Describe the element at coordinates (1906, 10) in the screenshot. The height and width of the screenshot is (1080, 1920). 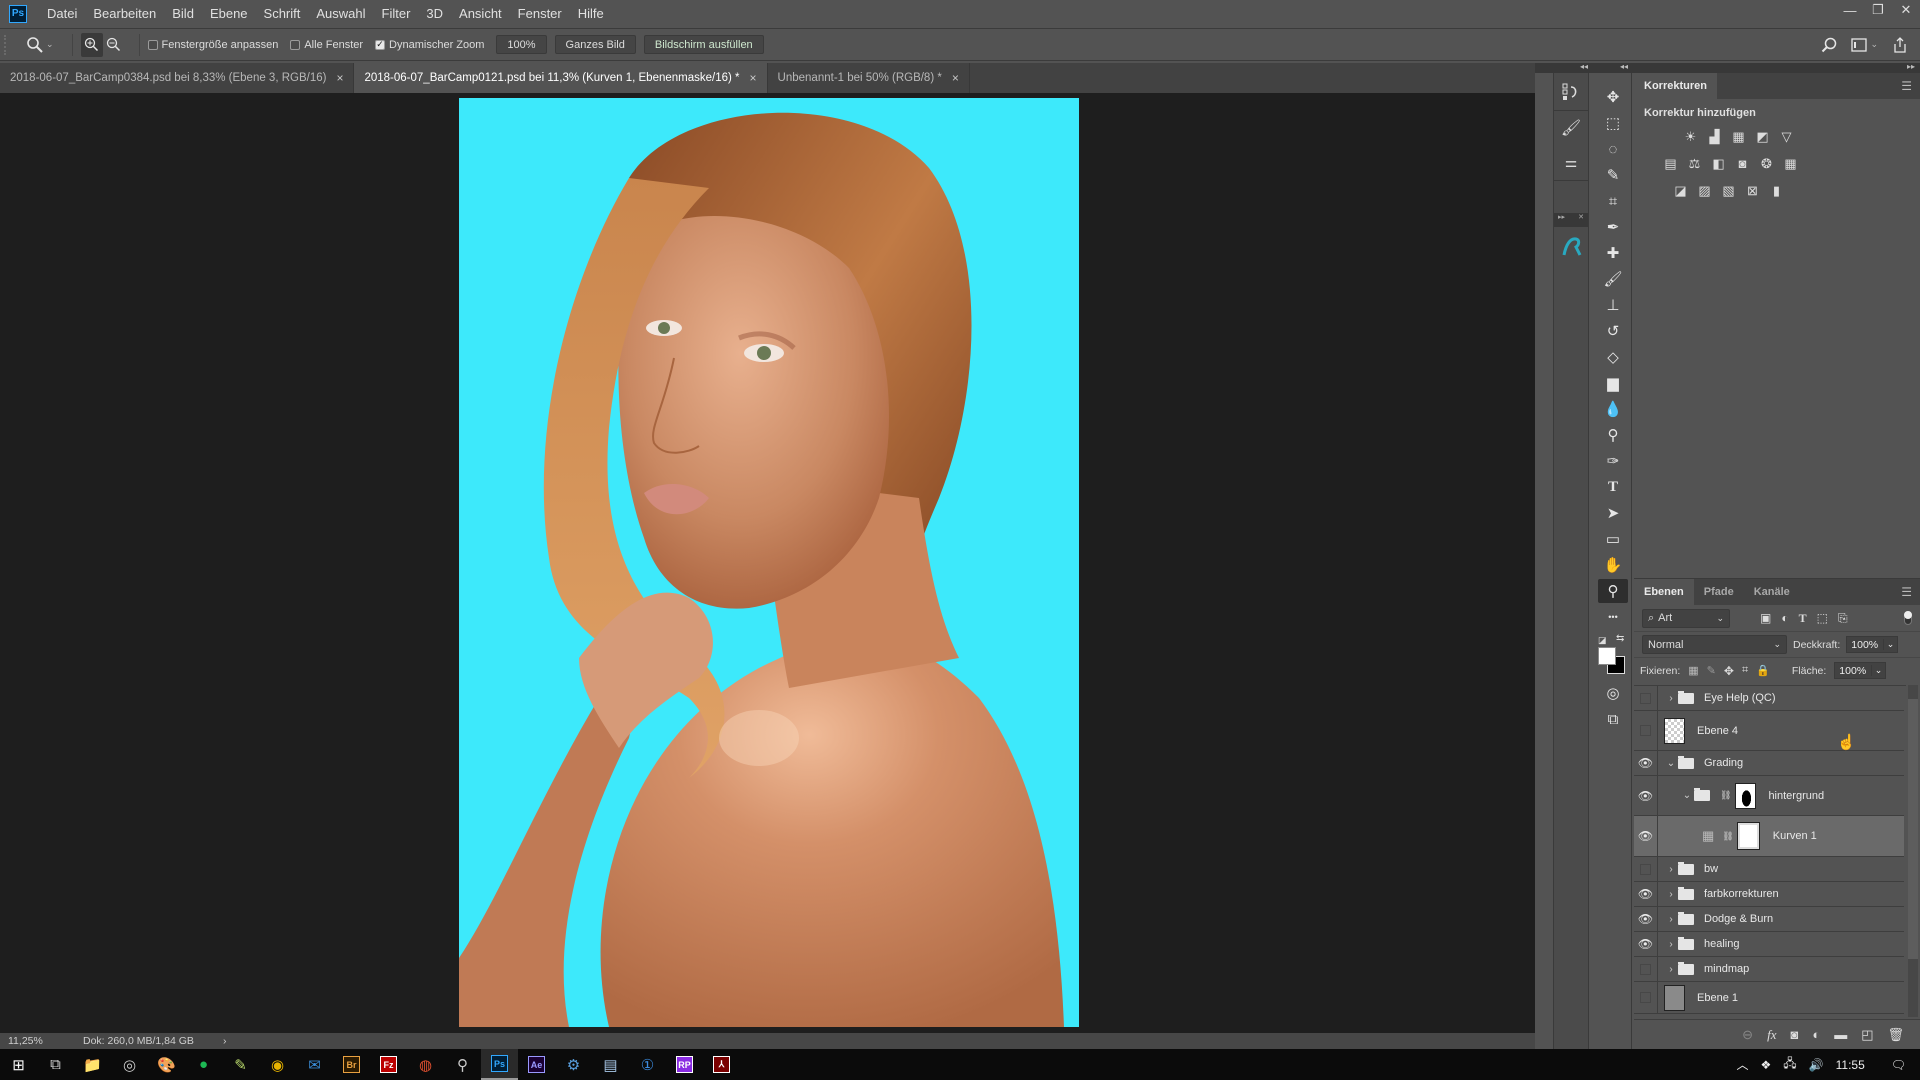
I see `close-window-button: ✕` at that location.